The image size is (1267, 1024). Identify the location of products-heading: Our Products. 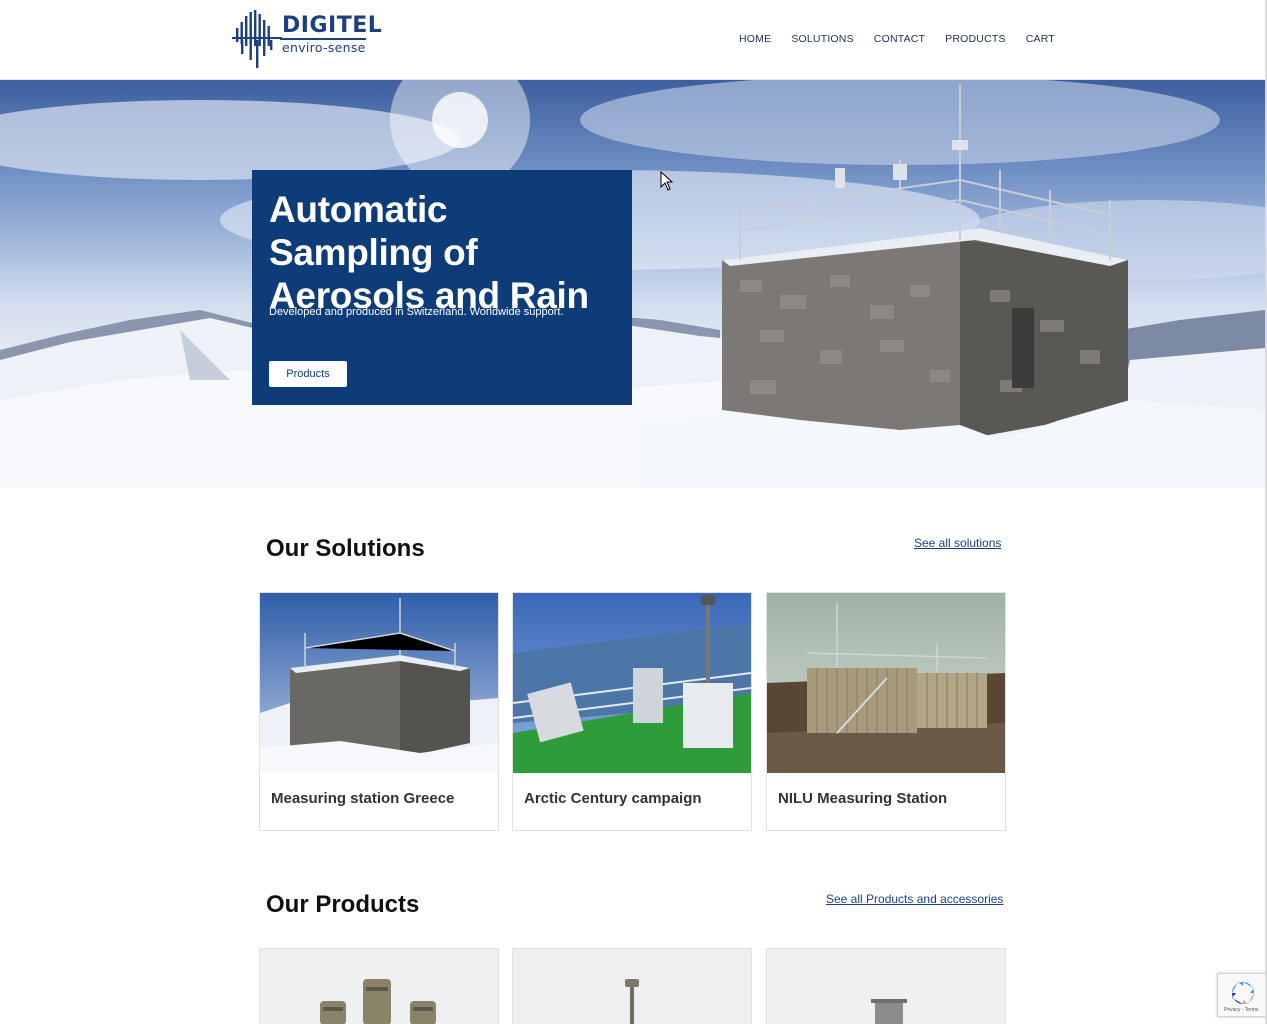
(343, 904).